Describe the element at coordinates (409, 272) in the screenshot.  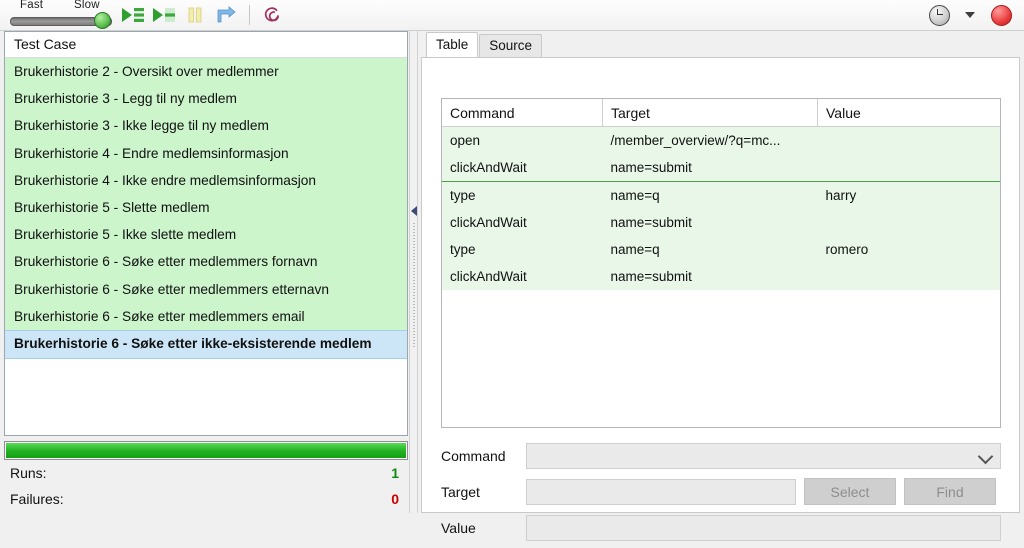
I see `splitter-line-mid` at that location.